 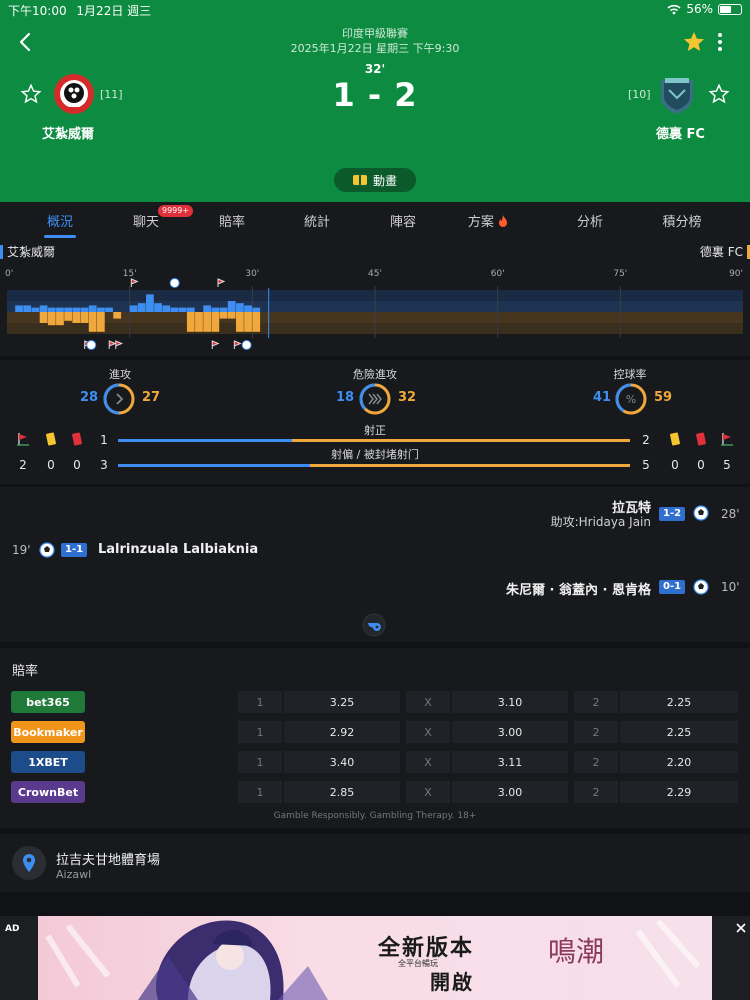 I want to click on ad-close-icon, so click(x=741, y=928).